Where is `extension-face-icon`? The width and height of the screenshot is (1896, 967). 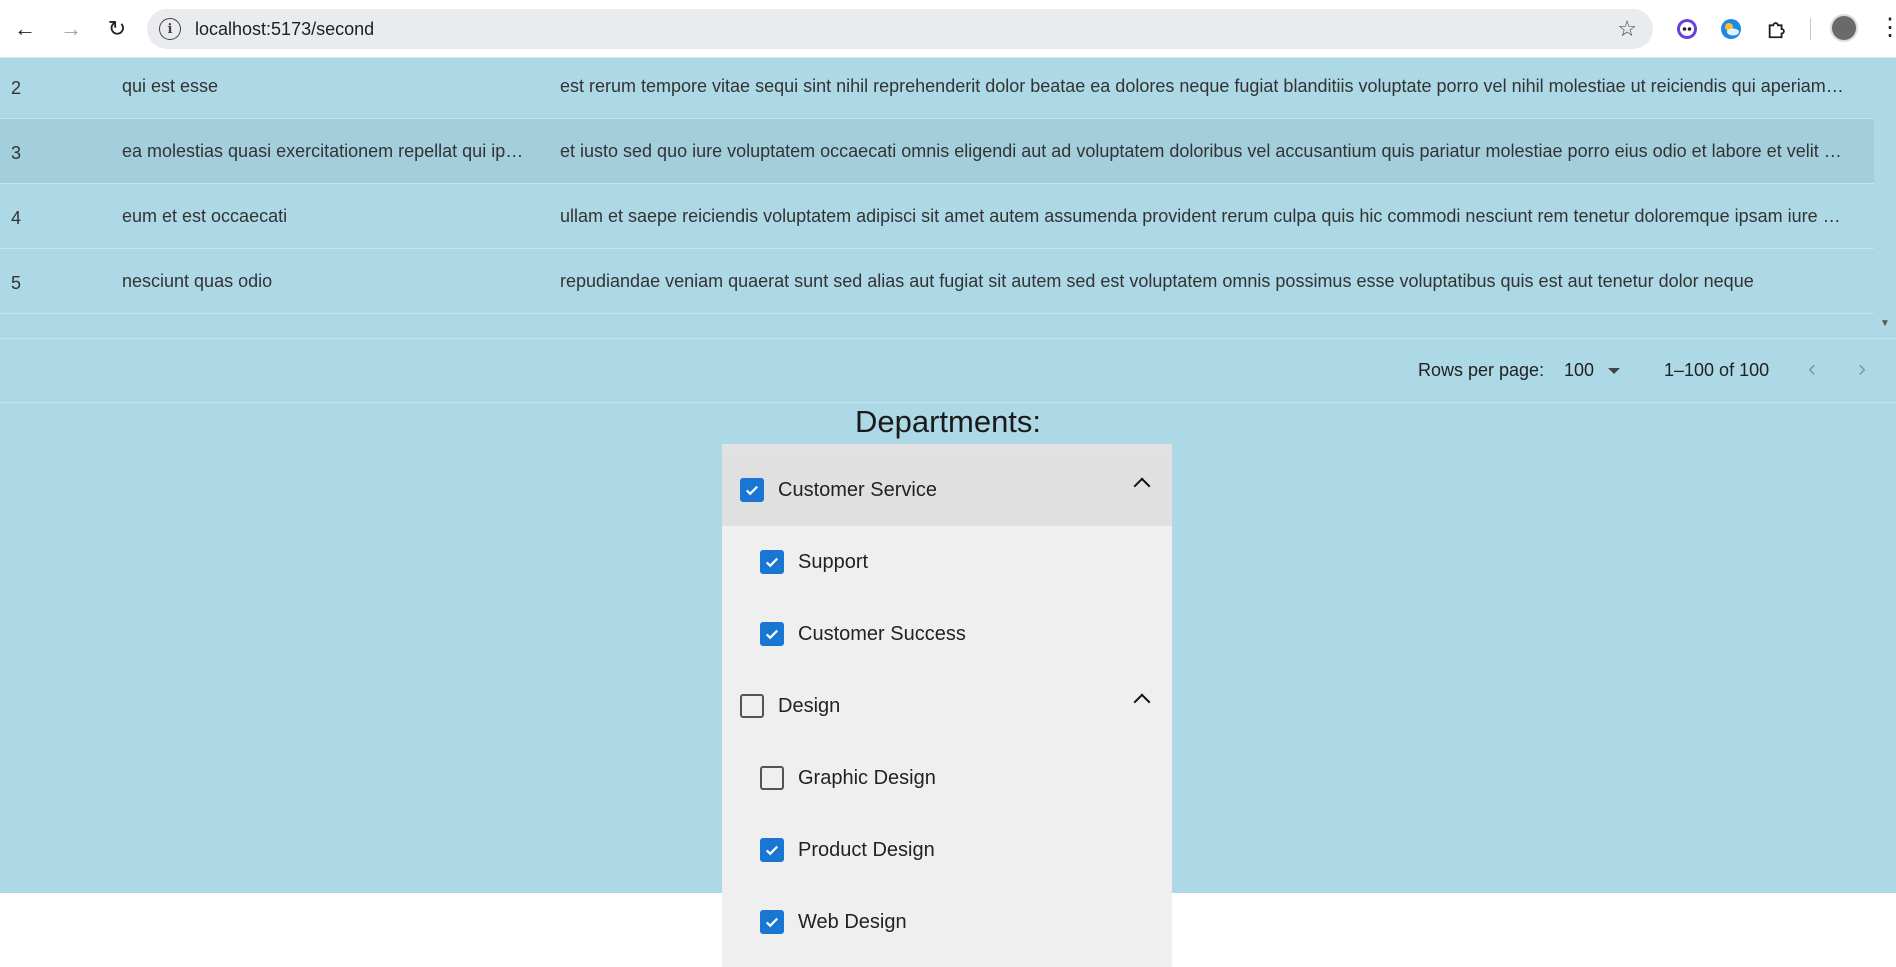
extension-face-icon is located at coordinates (1687, 29).